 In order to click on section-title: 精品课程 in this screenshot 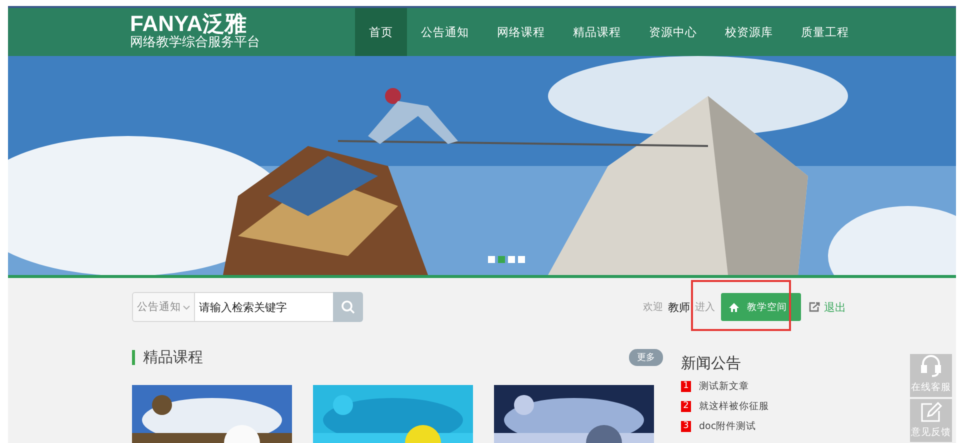, I will do `click(167, 357)`.